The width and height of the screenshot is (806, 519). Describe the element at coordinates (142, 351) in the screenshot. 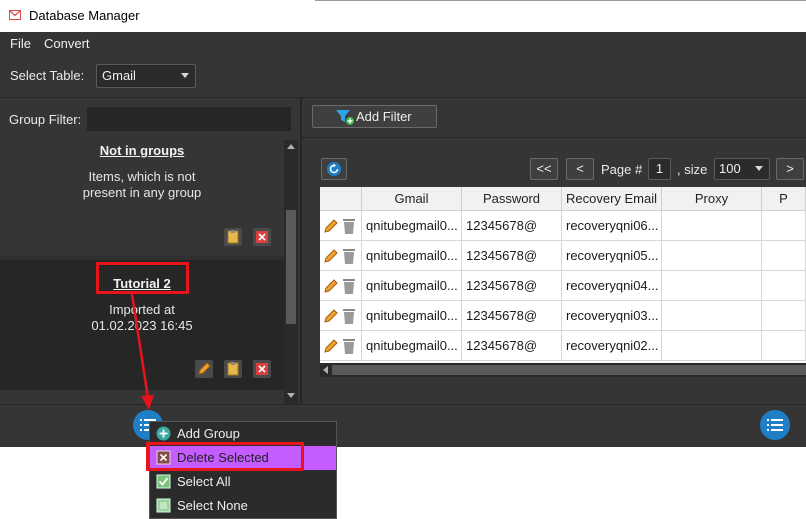

I see `annotation-arrow` at that location.